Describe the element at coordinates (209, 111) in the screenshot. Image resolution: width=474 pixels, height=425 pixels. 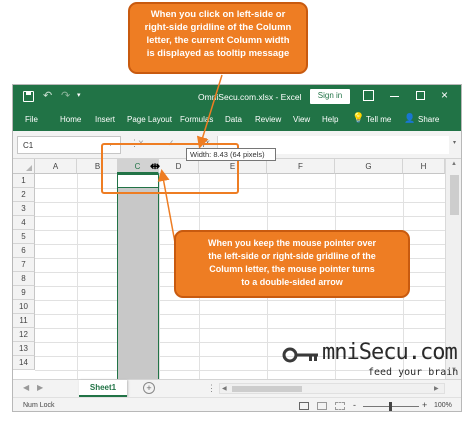
I see `tooltip-arrow` at that location.